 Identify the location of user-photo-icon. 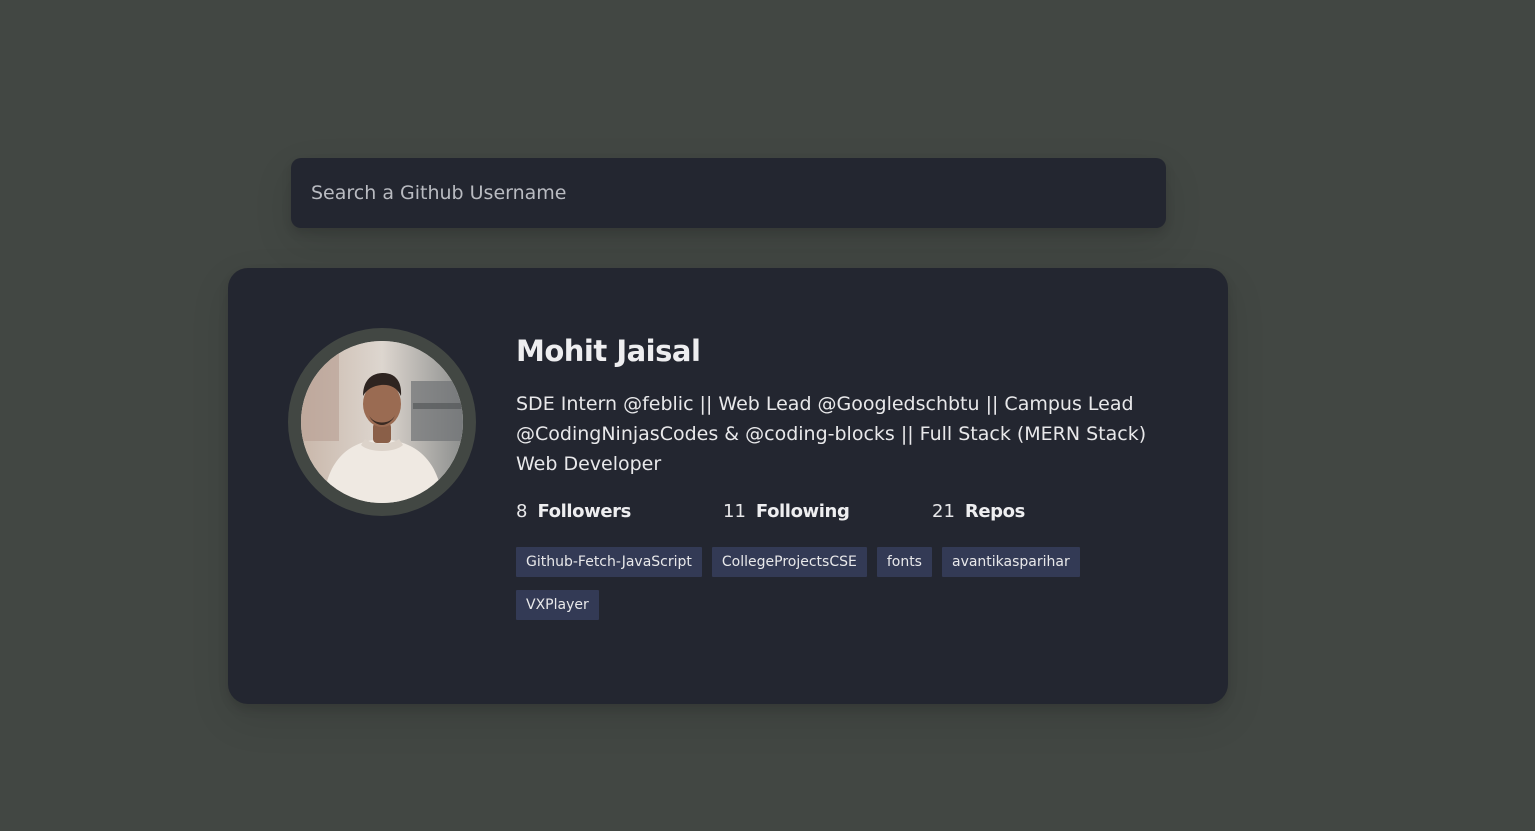
(382, 422).